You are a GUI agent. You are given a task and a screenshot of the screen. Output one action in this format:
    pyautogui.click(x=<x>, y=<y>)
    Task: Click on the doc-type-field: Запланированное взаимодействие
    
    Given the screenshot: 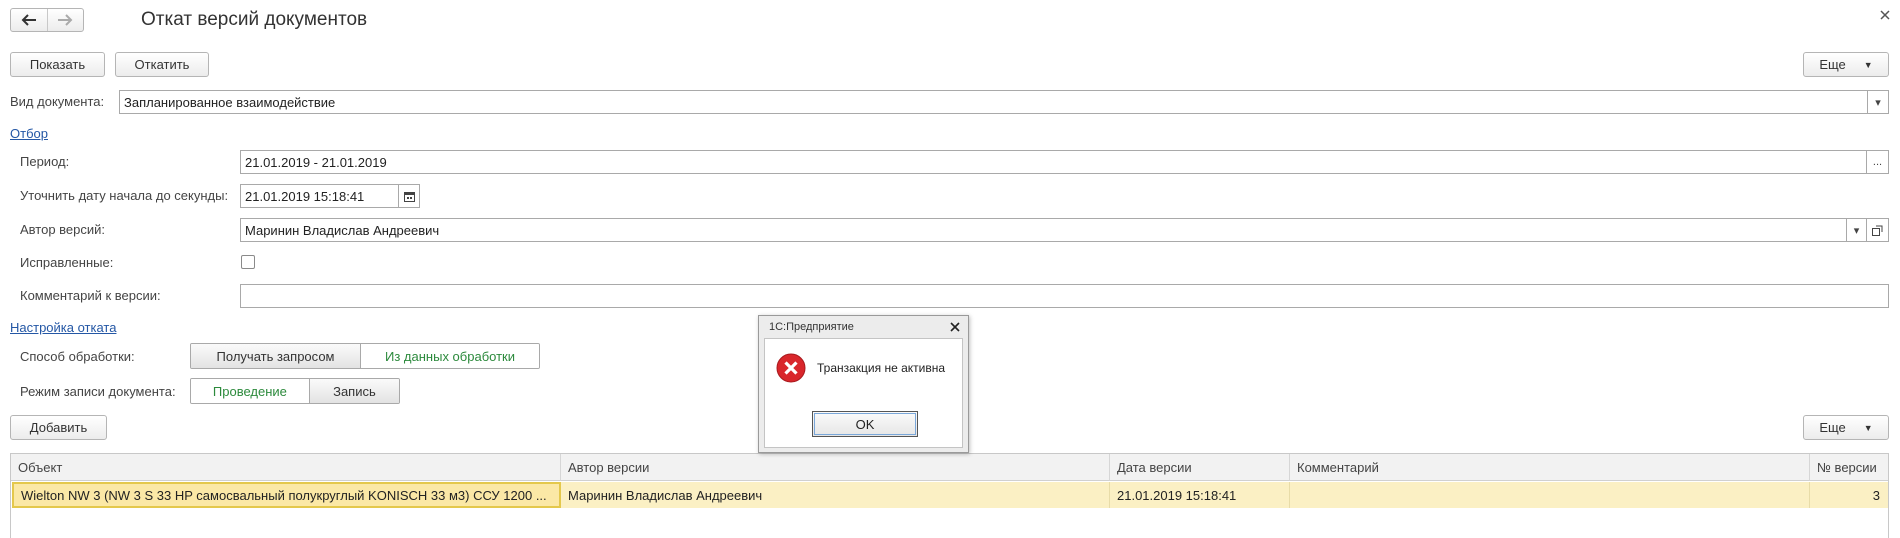 What is the action you would take?
    pyautogui.click(x=993, y=102)
    